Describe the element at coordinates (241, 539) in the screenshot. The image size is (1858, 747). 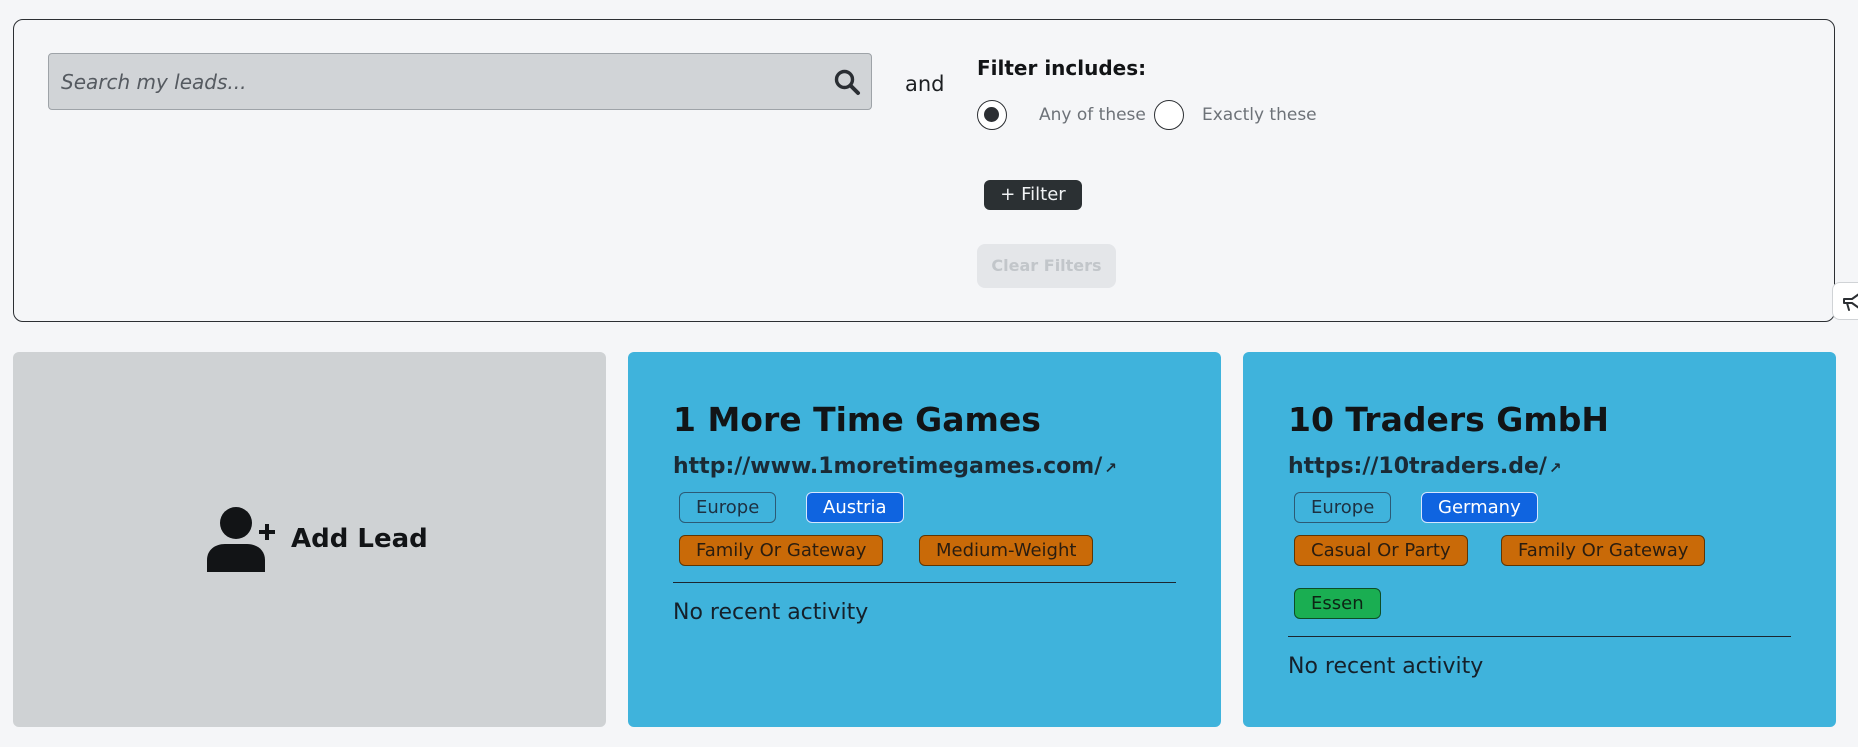
I see `add-user-icon` at that location.